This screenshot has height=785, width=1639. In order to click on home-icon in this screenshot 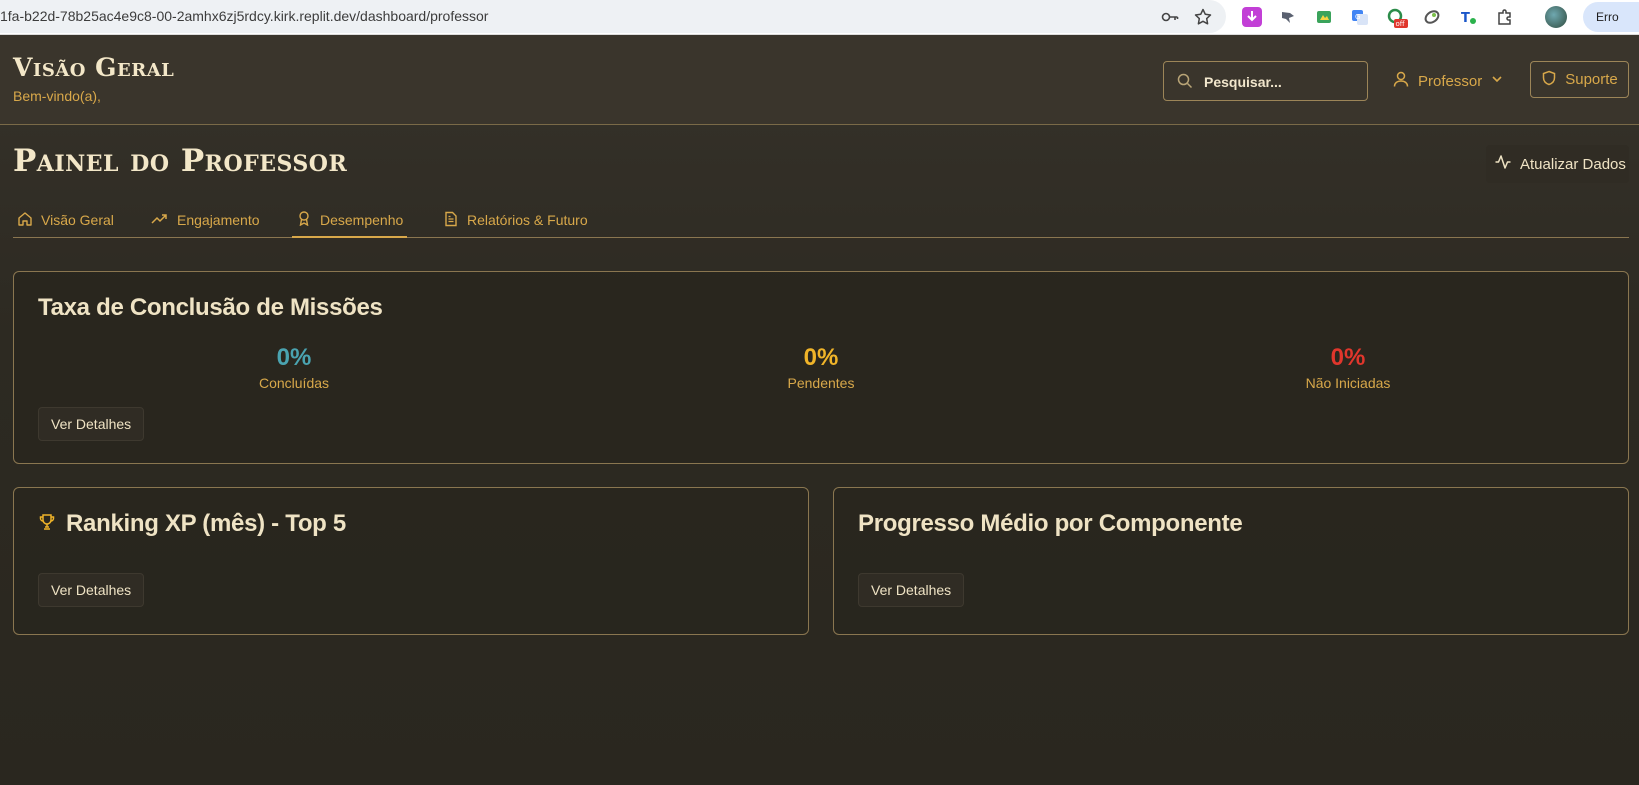, I will do `click(25, 220)`.